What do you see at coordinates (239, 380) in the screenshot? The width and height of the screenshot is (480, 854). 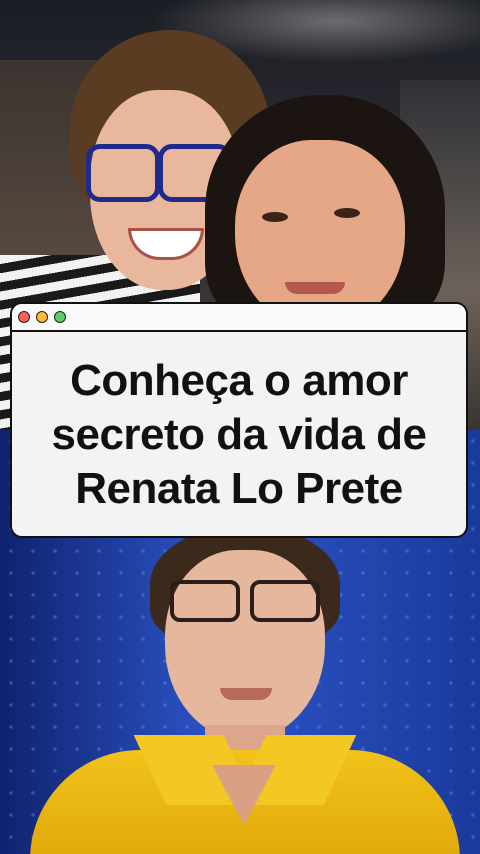 I see `headline-line-1: Conheça o amor` at bounding box center [239, 380].